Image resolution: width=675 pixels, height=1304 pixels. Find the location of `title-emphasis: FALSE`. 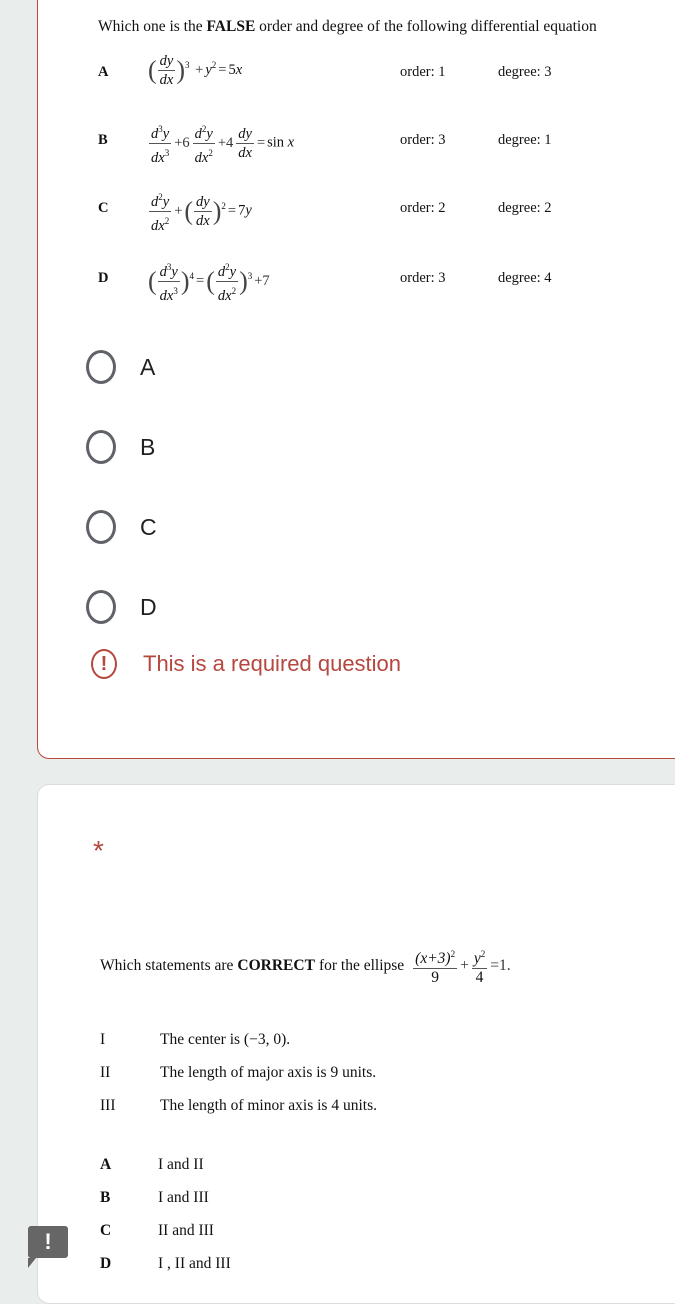

title-emphasis: FALSE is located at coordinates (231, 26).